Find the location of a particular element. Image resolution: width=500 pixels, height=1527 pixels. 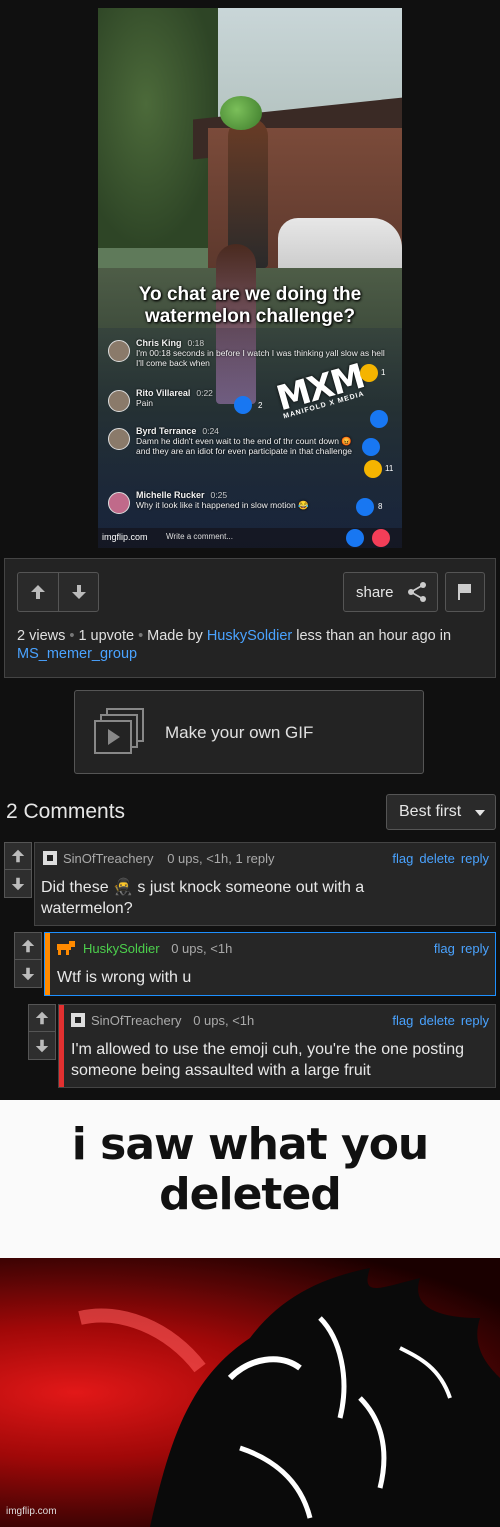

upvote-count: 1 upvote is located at coordinates (106, 636).